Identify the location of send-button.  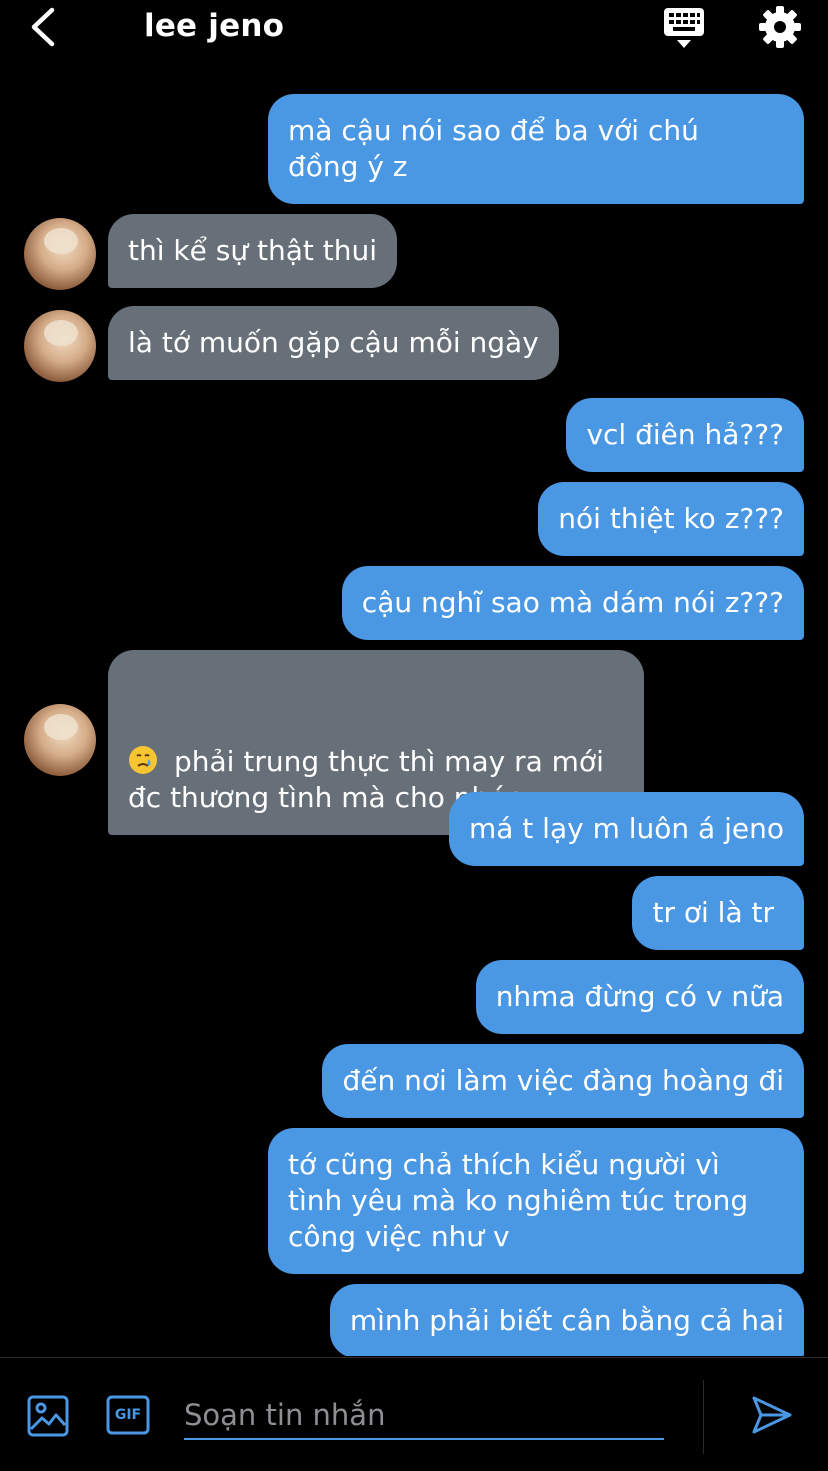
(772, 1415).